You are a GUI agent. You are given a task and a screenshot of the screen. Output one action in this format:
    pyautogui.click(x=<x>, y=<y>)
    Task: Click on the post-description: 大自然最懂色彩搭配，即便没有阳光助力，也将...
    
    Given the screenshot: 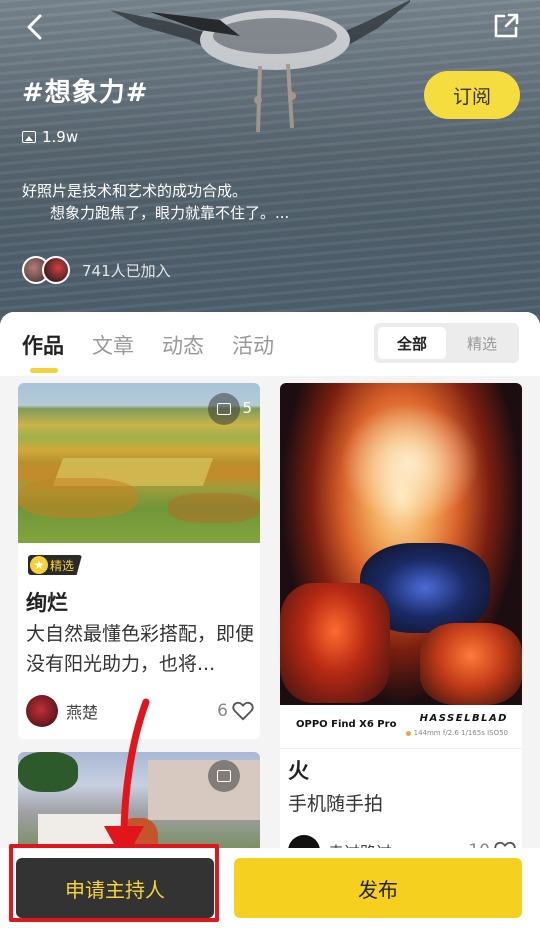 What is the action you would take?
    pyautogui.click(x=140, y=649)
    